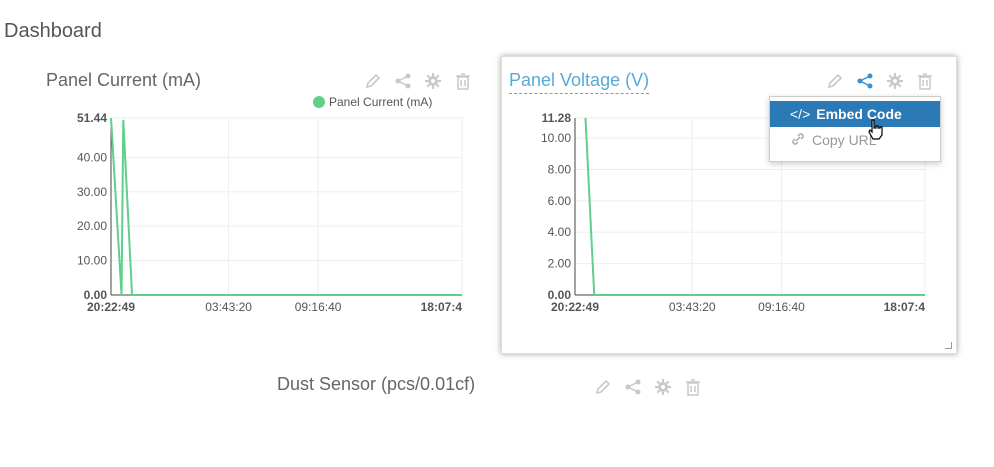  What do you see at coordinates (859, 114) in the screenshot?
I see `menu-item-label: Embed Code` at bounding box center [859, 114].